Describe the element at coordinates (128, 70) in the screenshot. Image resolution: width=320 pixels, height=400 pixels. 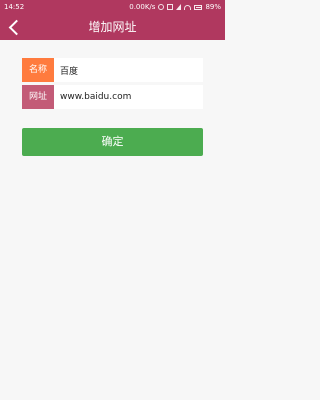
I see `name-input` at that location.